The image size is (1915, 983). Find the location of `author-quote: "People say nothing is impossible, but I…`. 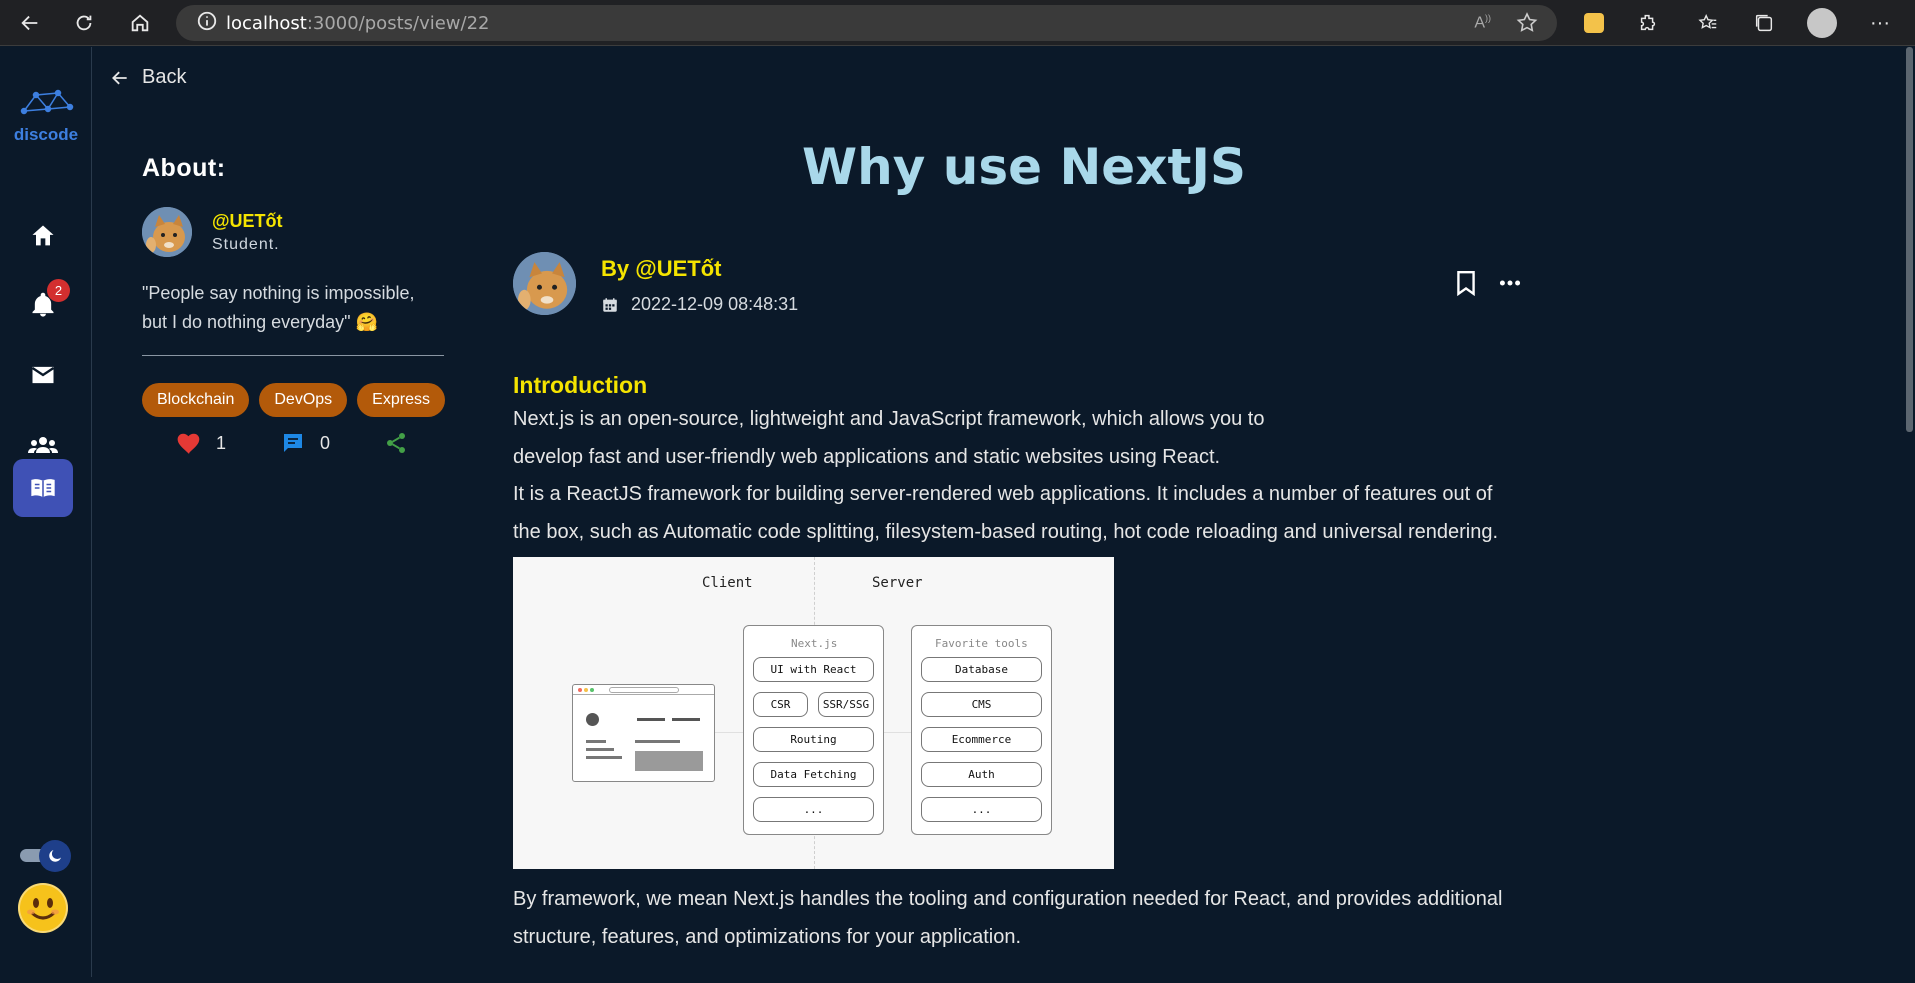

author-quote: "People say nothing is impossible, but I… is located at coordinates (278, 307).